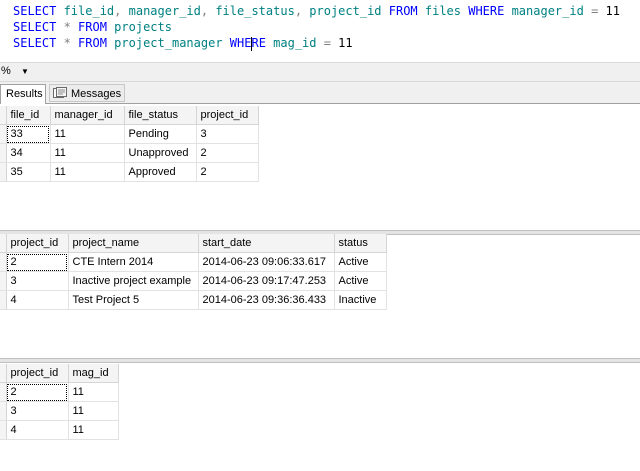  I want to click on grid-cell: Approved, so click(160, 172).